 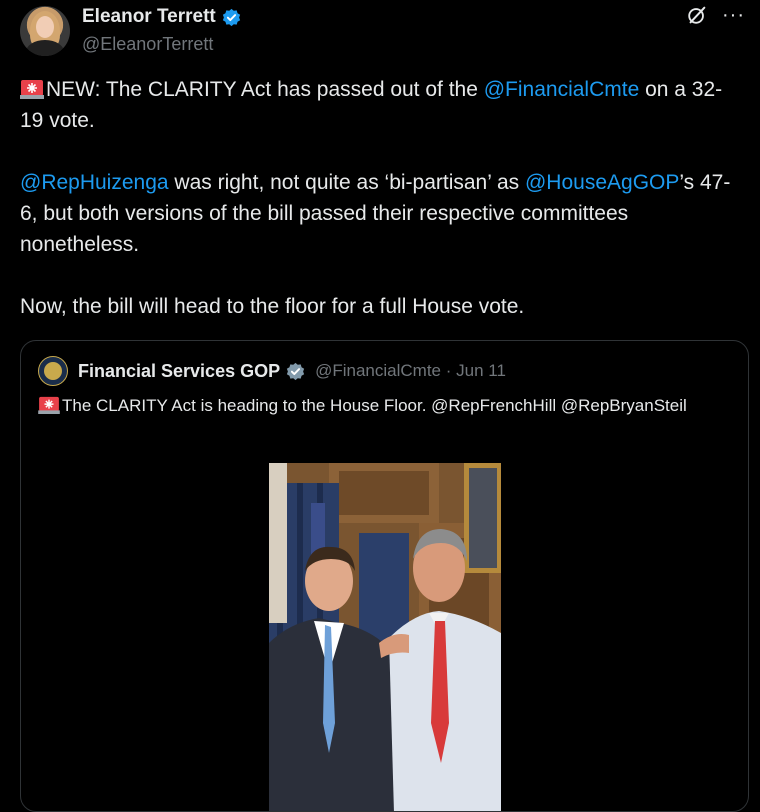 I want to click on author-name-row: Eleanor Terrett, so click(x=161, y=17).